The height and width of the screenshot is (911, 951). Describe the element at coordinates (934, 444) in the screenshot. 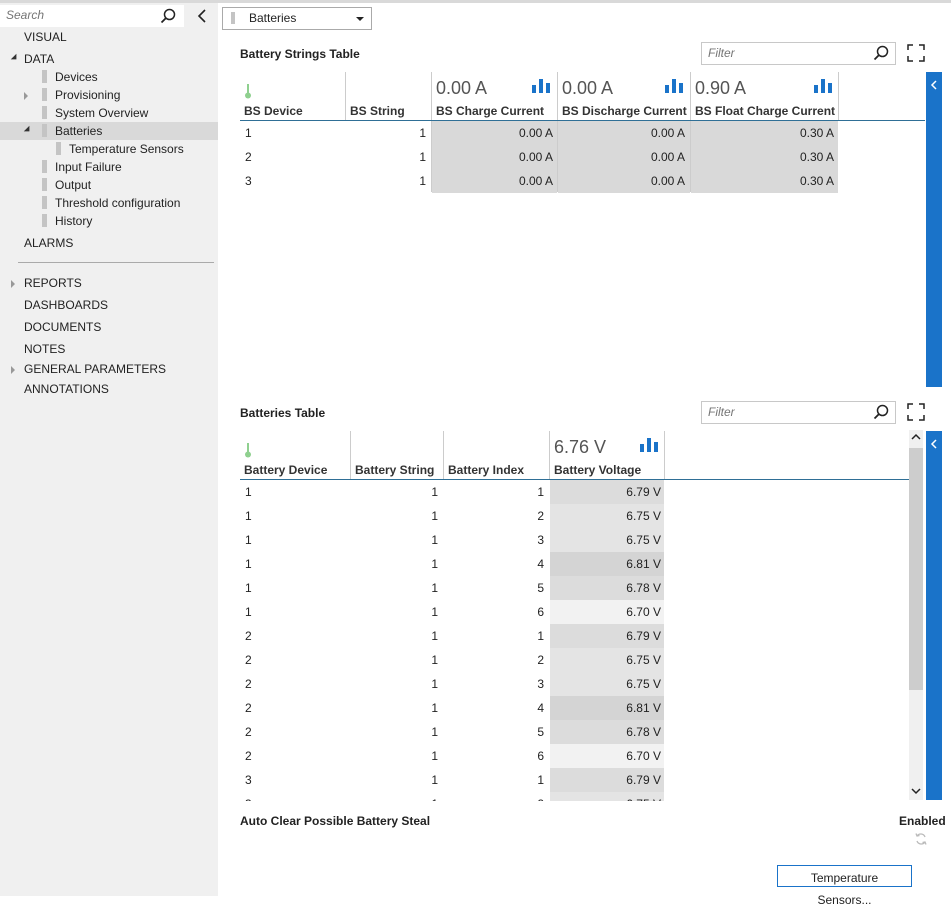

I see `chevron-left-icon` at that location.